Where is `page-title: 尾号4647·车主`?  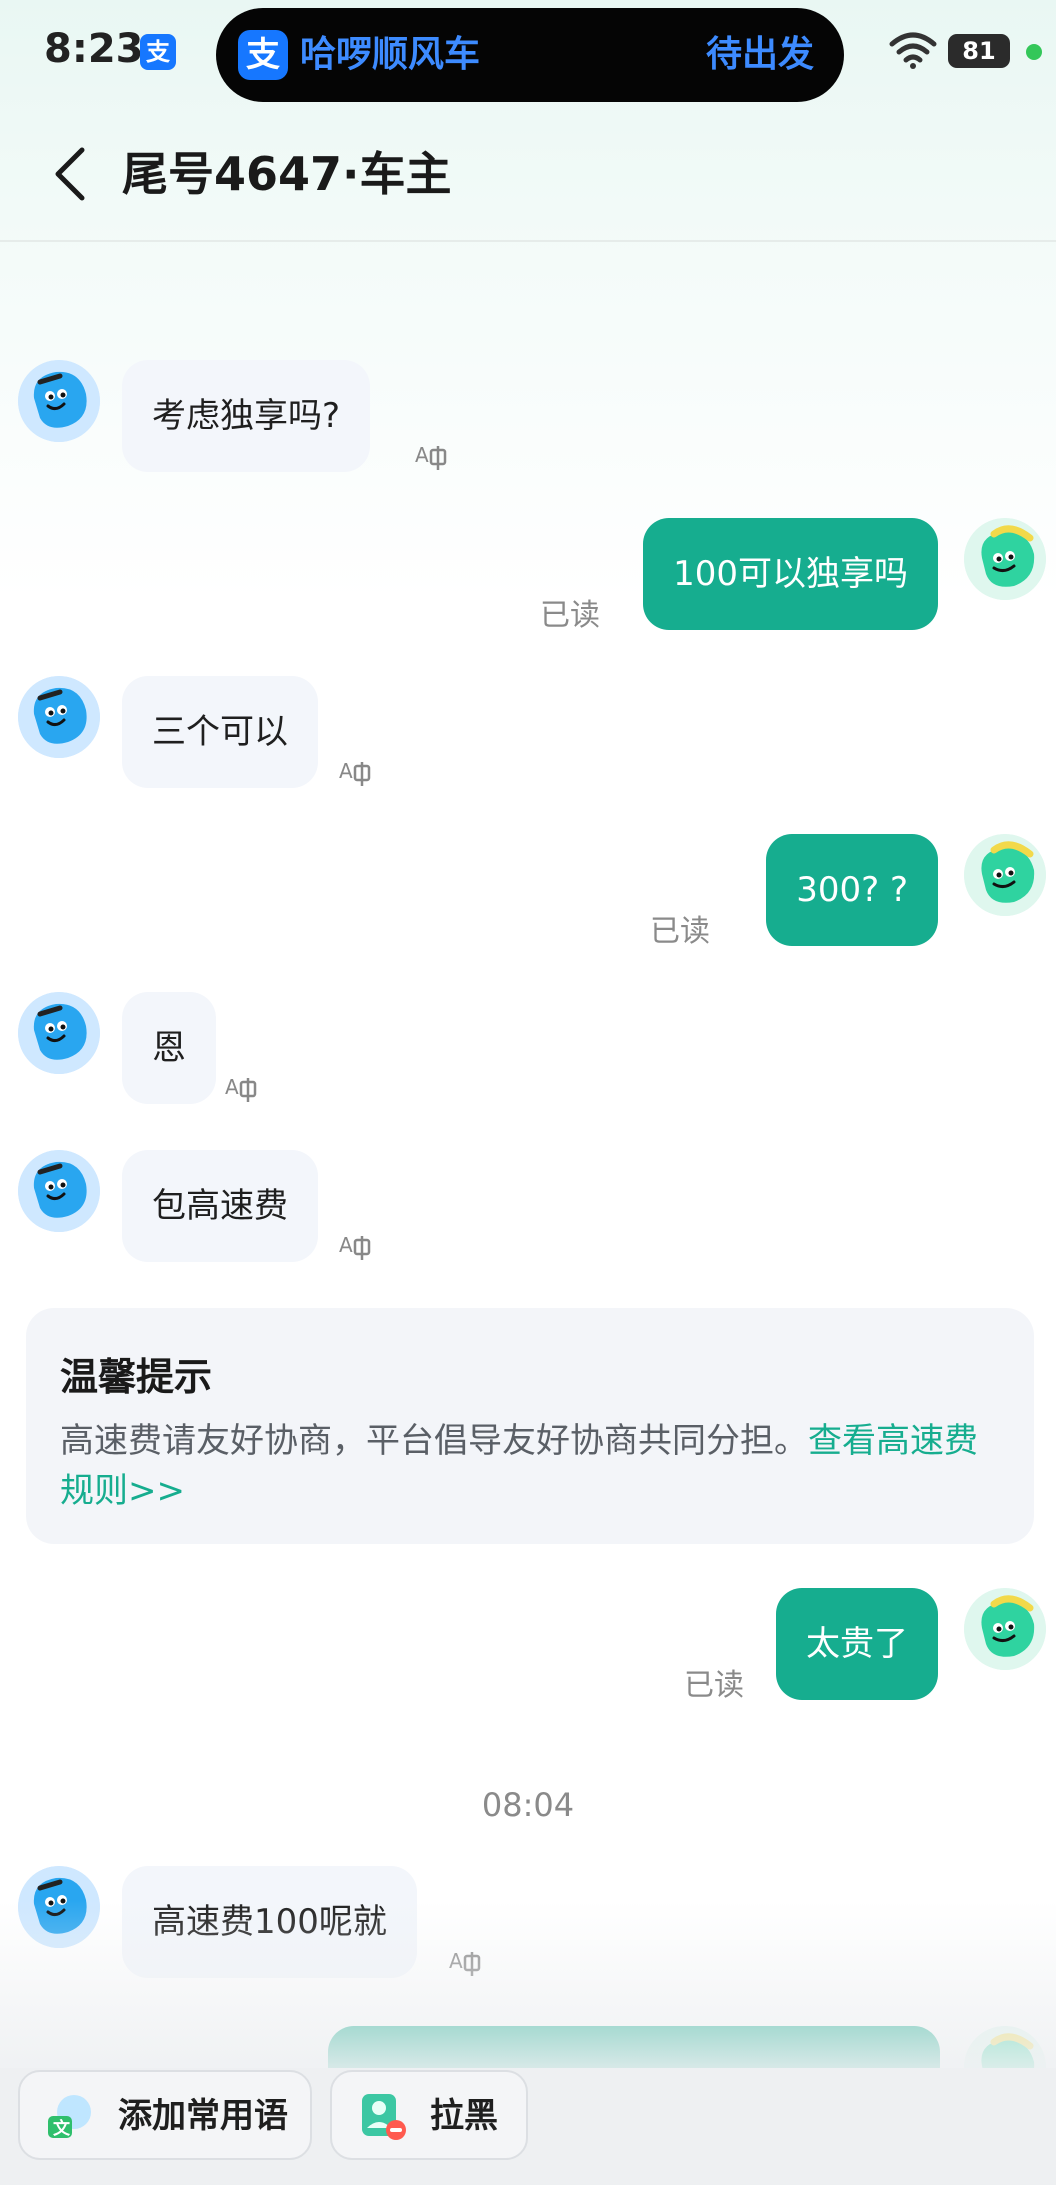 page-title: 尾号4647·车主 is located at coordinates (287, 174).